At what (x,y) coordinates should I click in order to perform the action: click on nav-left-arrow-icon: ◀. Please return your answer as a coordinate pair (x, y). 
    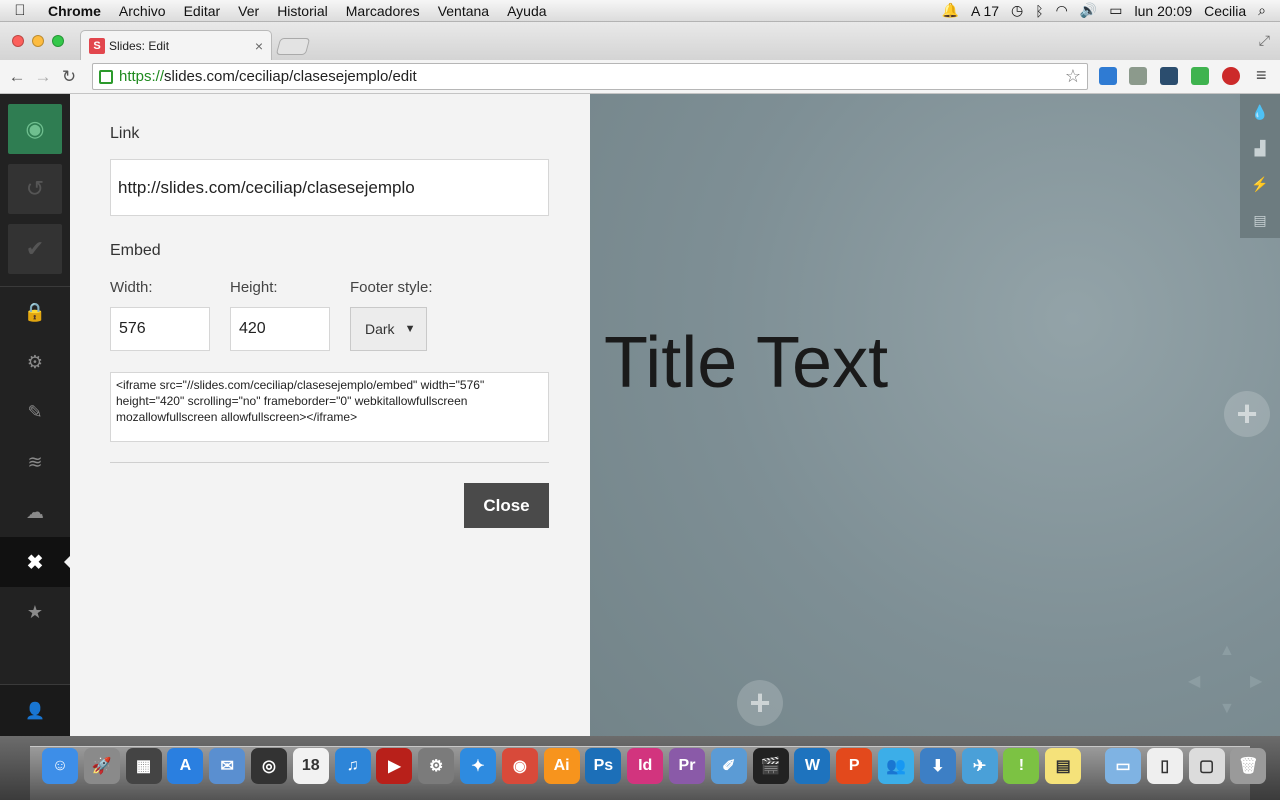
    Looking at the image, I should click on (1194, 681).